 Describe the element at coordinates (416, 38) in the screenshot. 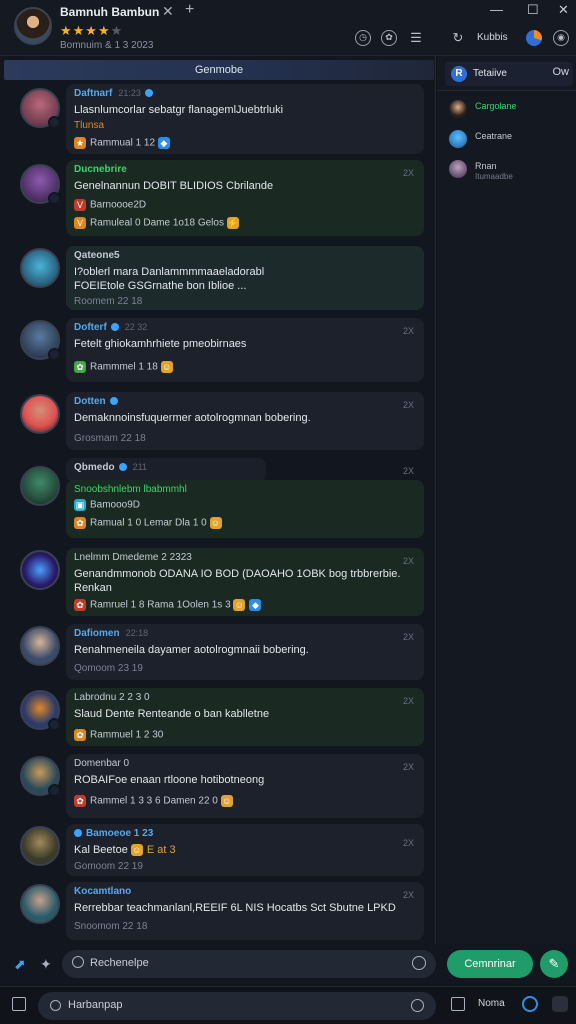

I see `menu-icon: ☰` at that location.